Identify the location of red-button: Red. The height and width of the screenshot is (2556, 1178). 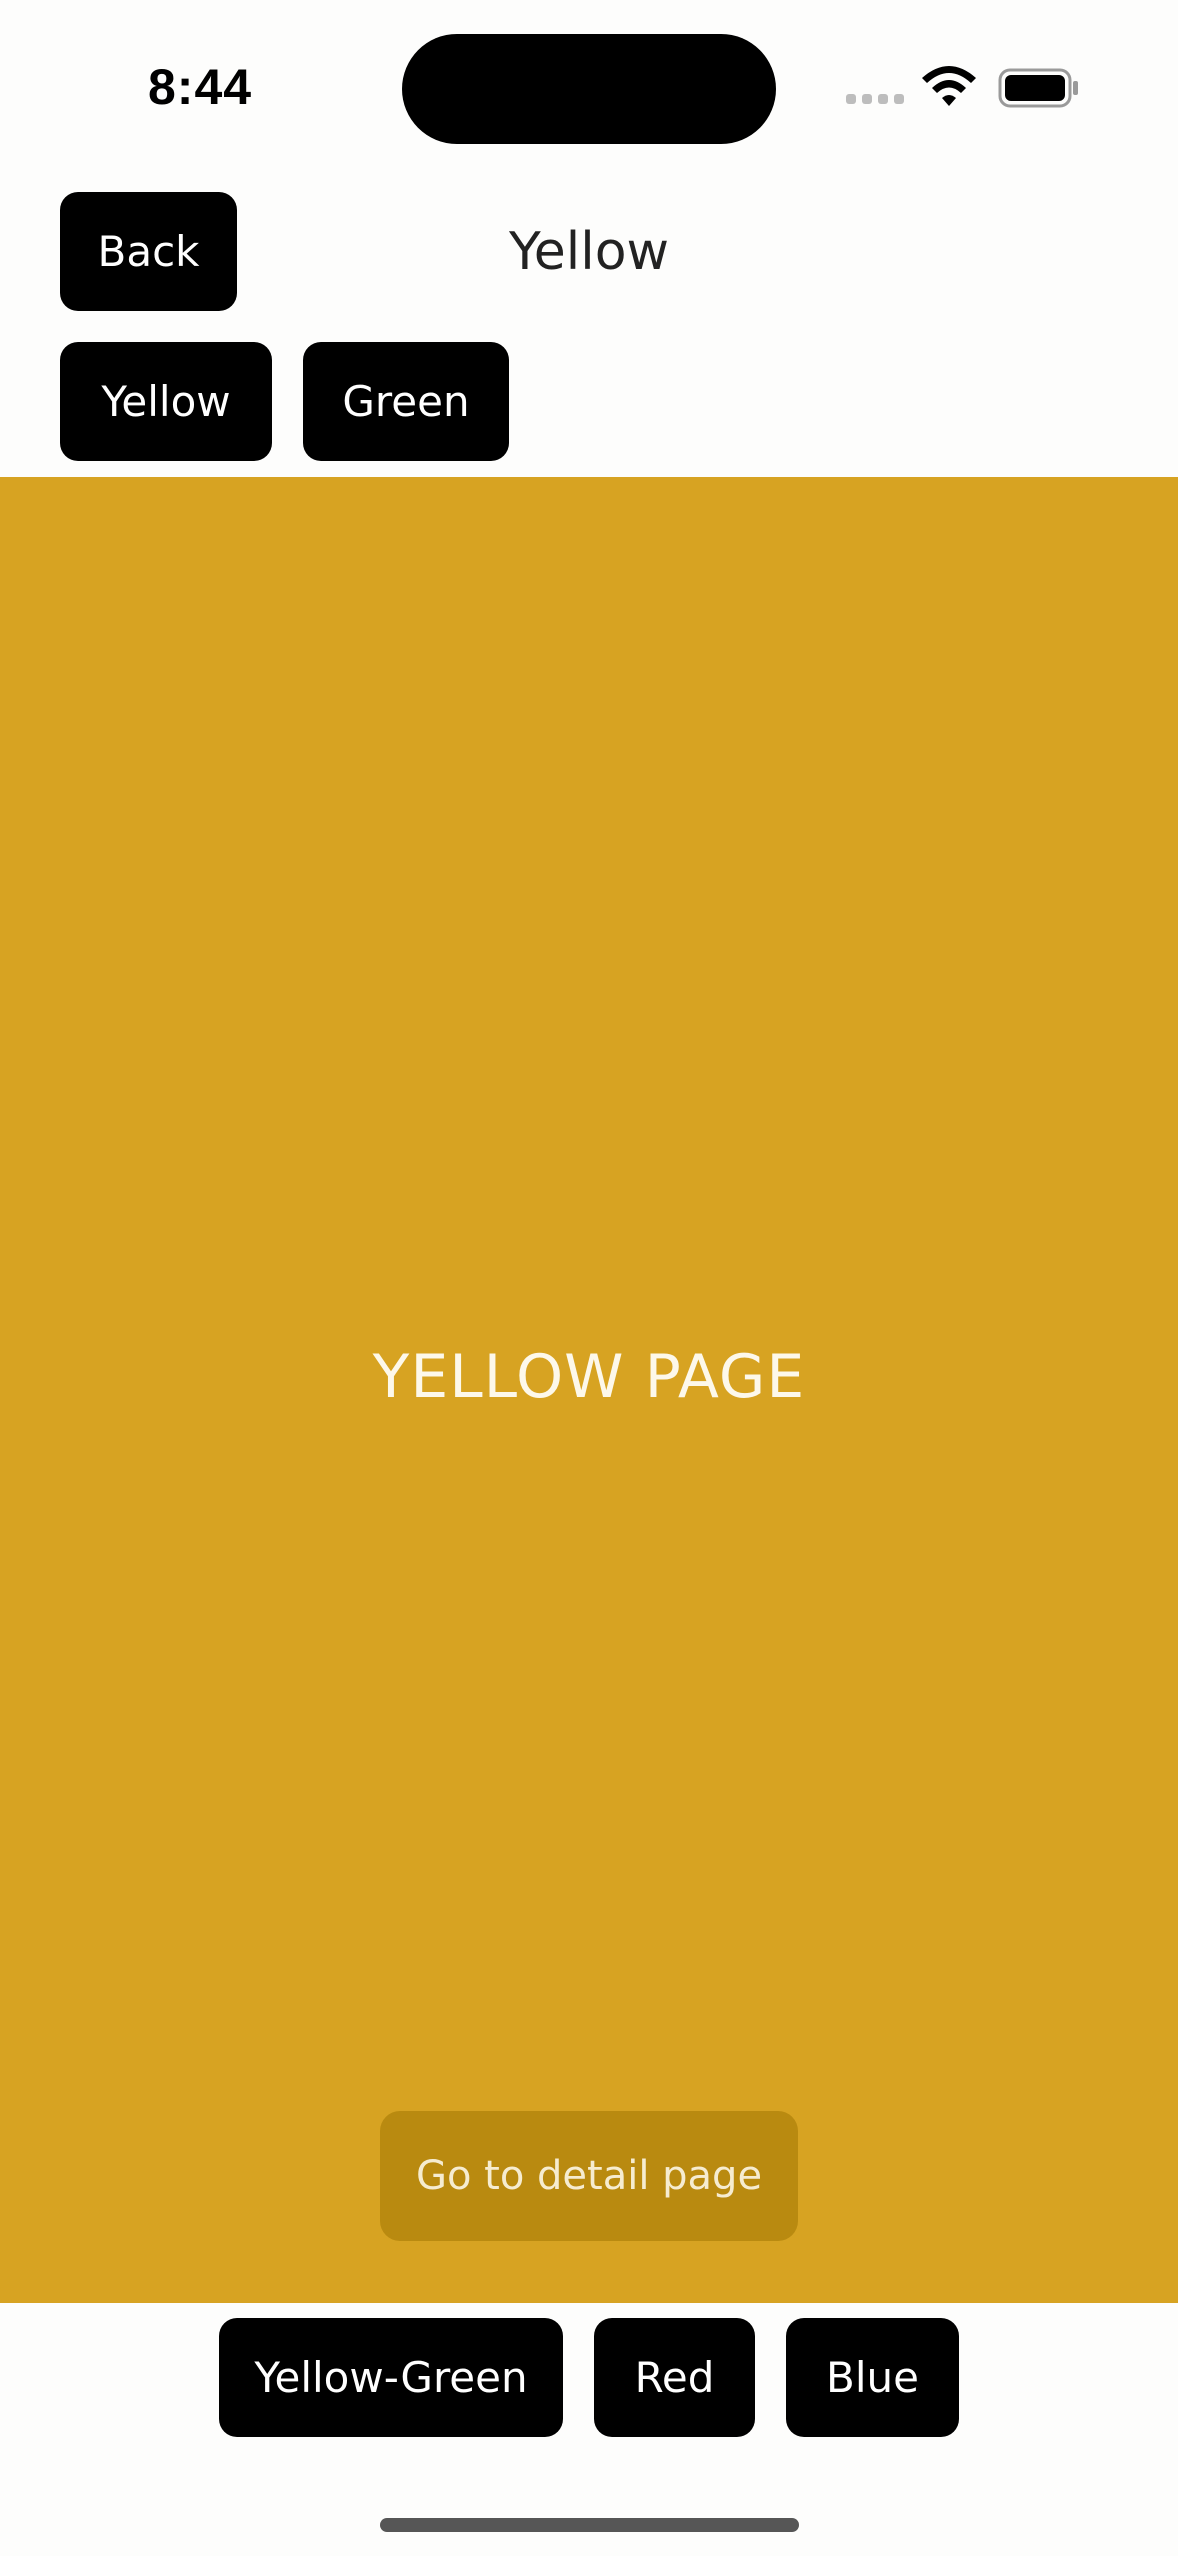
(674, 2377).